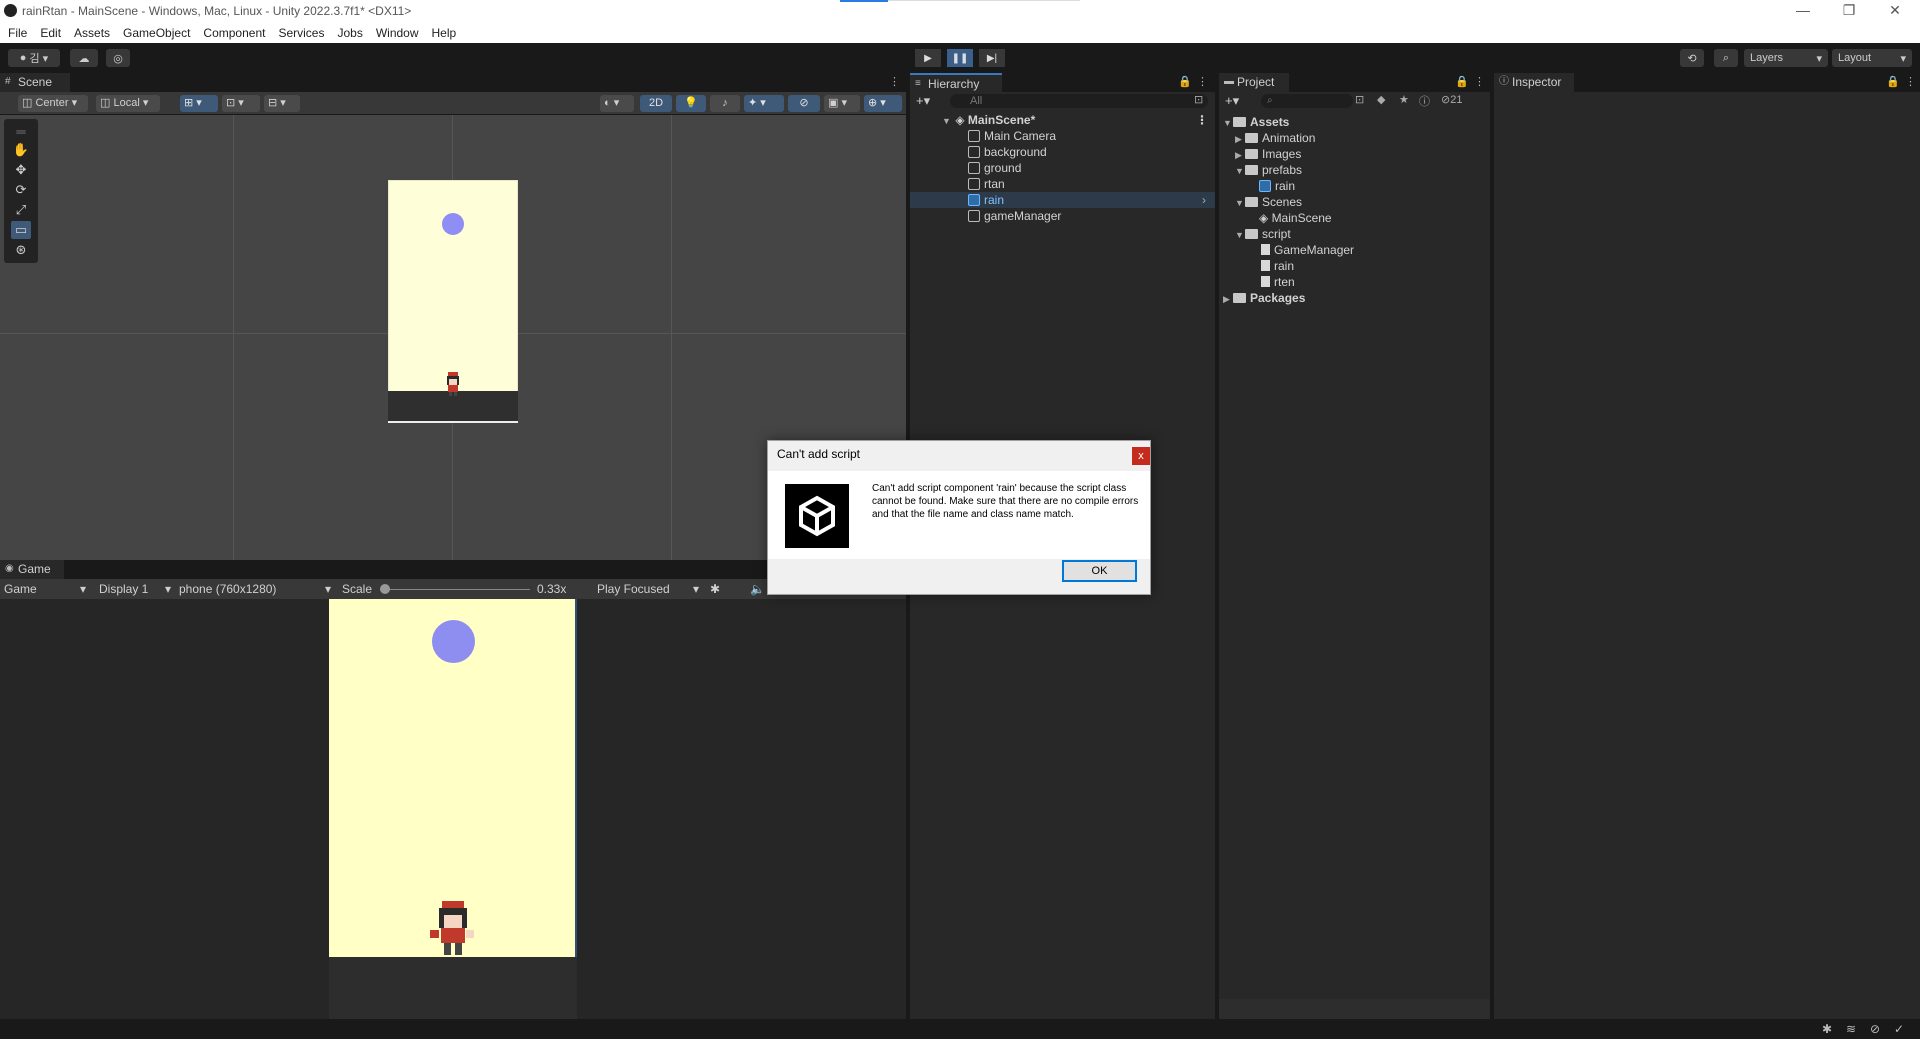 Image resolution: width=1920 pixels, height=1039 pixels. Describe the element at coordinates (156, 33) in the screenshot. I see `menu-gameobject: GameObject` at that location.